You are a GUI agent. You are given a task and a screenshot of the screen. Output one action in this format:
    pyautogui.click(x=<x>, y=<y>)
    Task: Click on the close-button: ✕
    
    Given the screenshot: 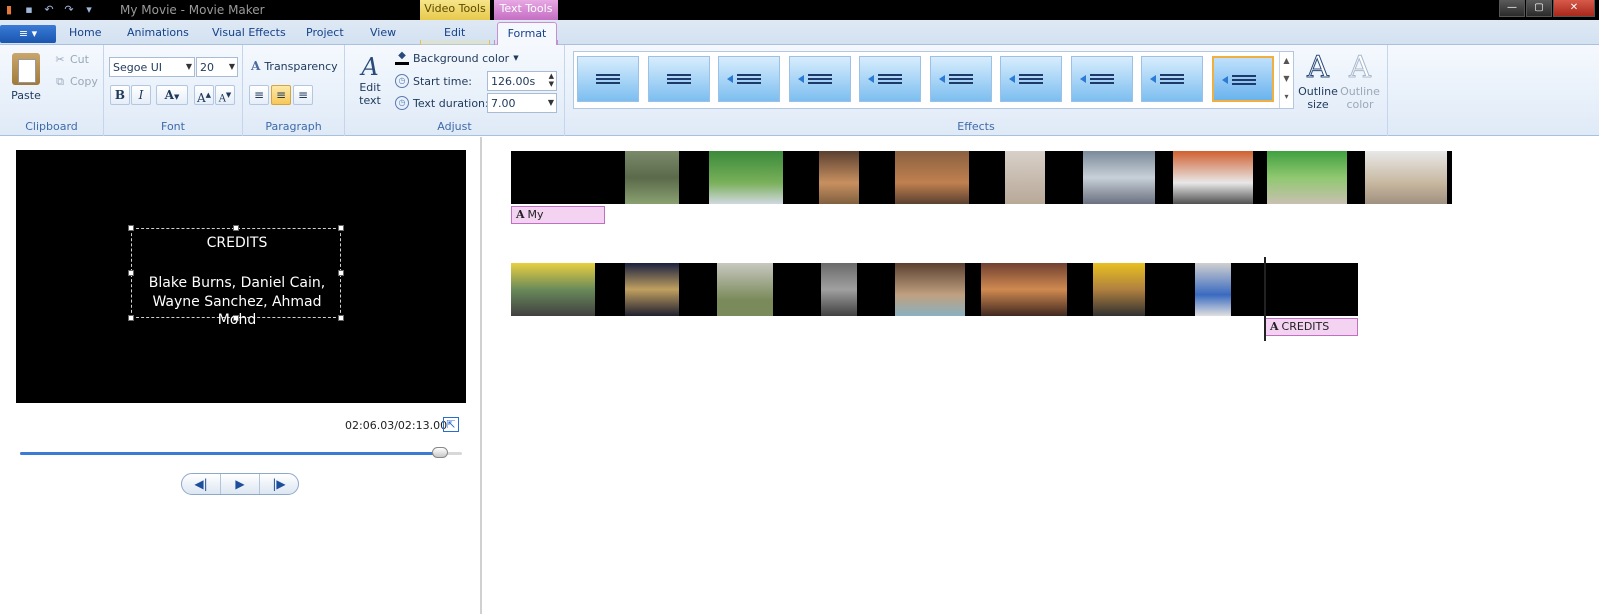 What is the action you would take?
    pyautogui.click(x=1574, y=8)
    